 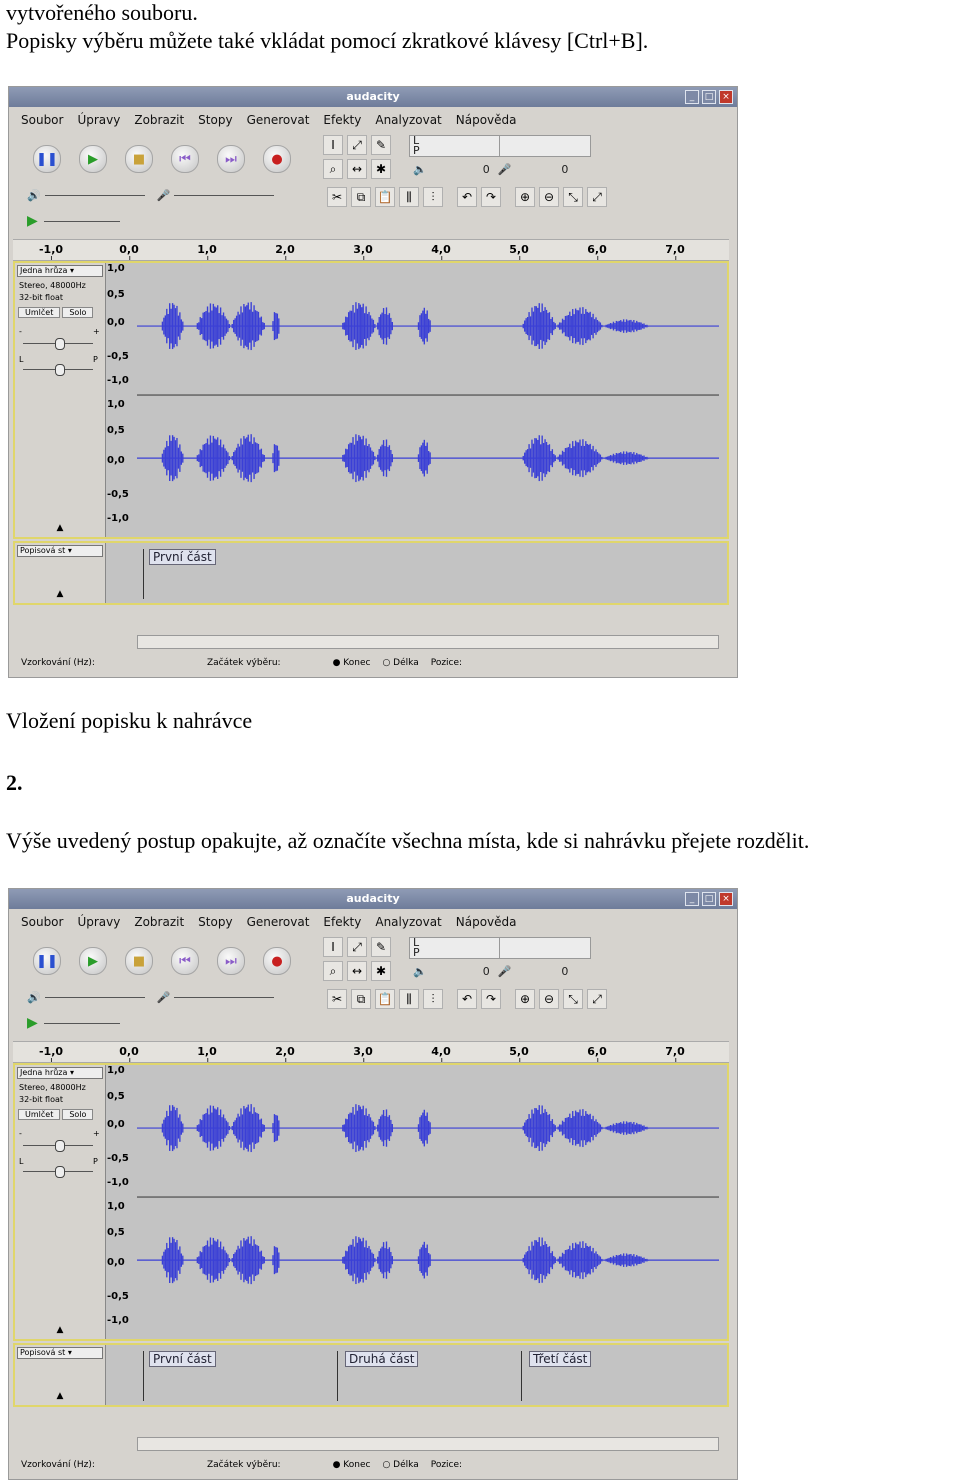 What do you see at coordinates (433, 197) in the screenshot?
I see `silence-icon: ⫶` at bounding box center [433, 197].